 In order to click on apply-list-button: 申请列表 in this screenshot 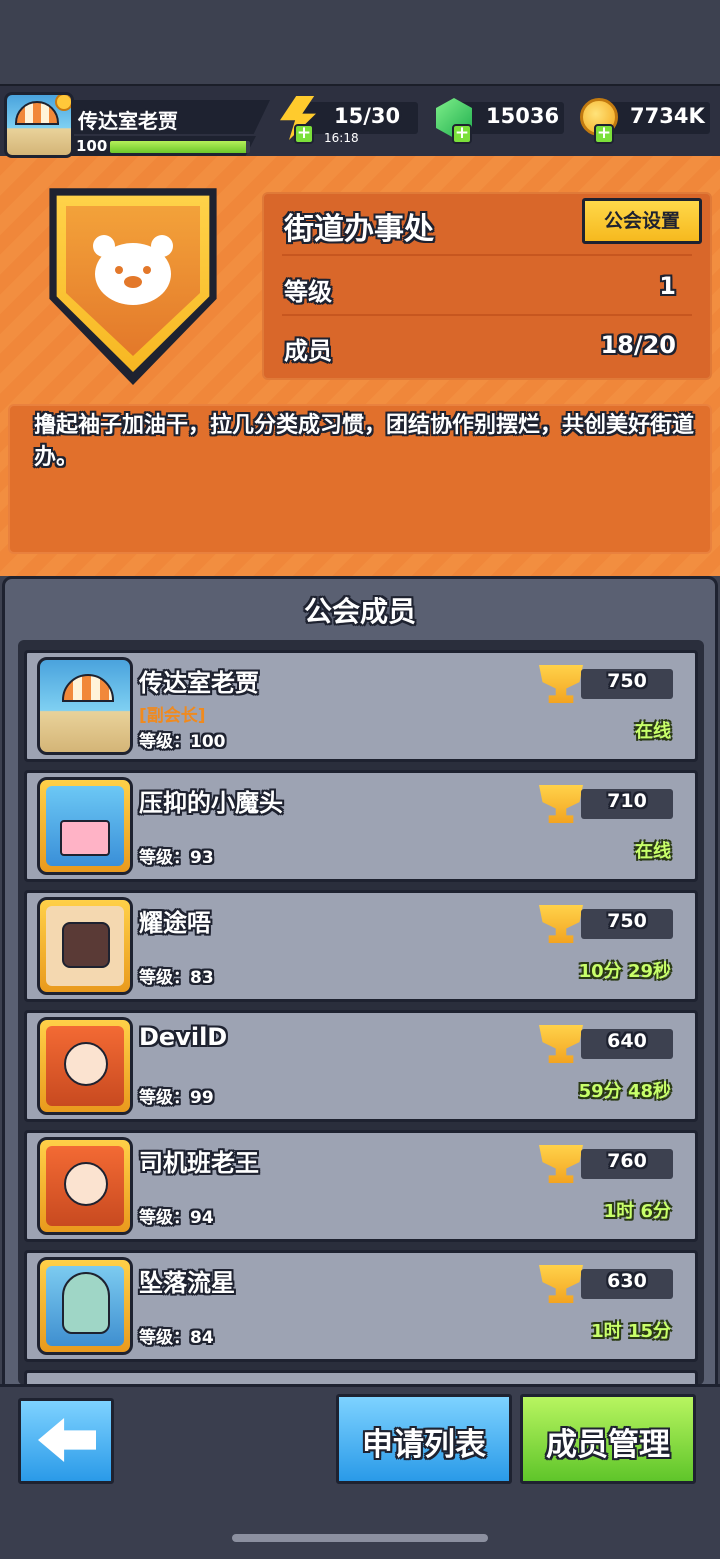, I will do `click(424, 1439)`.